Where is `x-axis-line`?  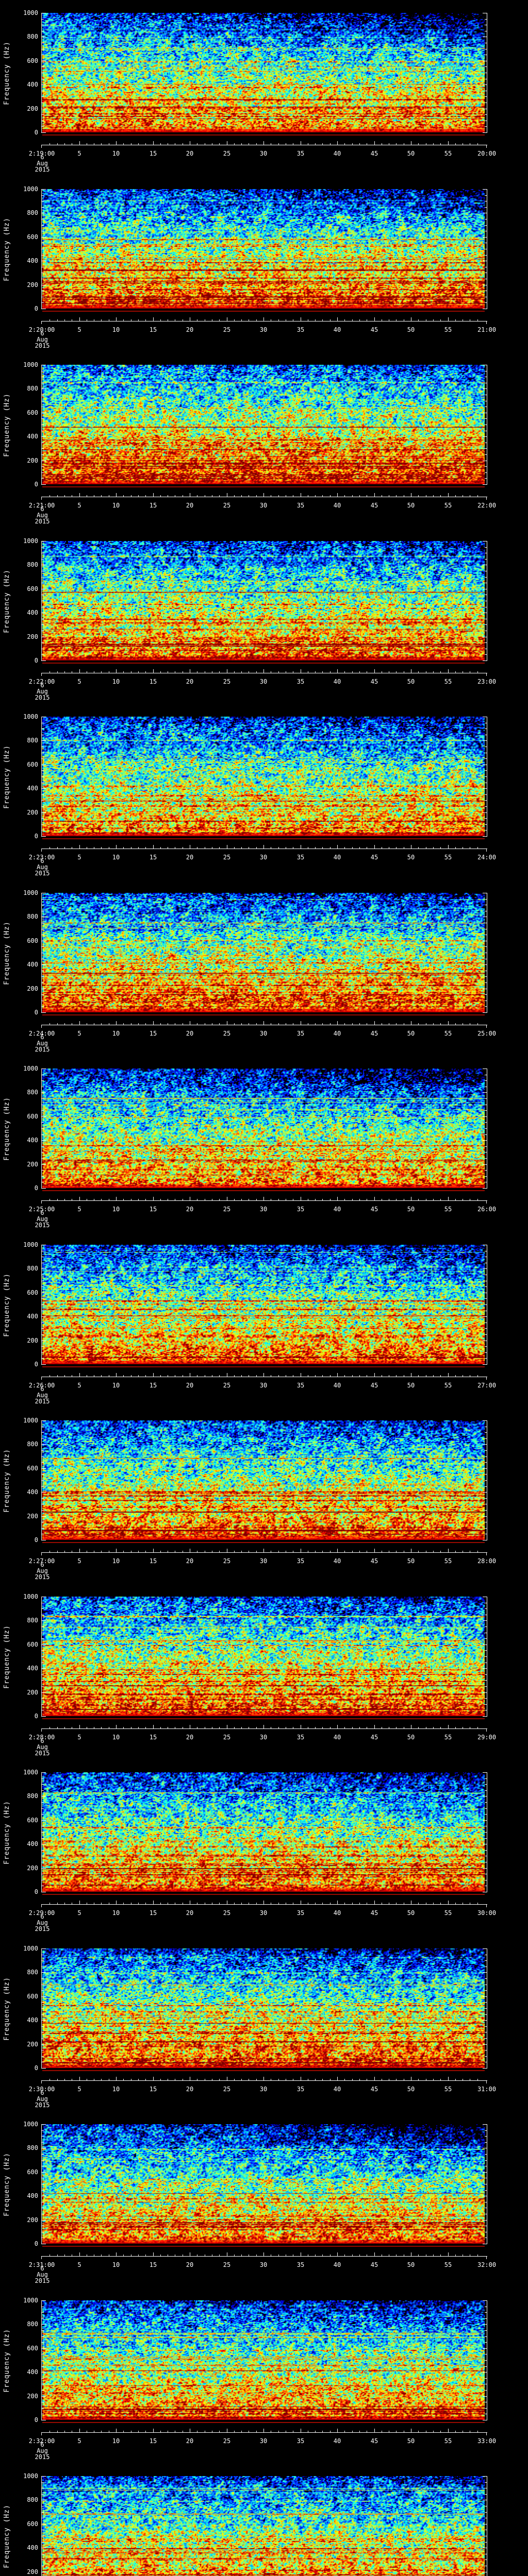
x-axis-line is located at coordinates (264, 1200).